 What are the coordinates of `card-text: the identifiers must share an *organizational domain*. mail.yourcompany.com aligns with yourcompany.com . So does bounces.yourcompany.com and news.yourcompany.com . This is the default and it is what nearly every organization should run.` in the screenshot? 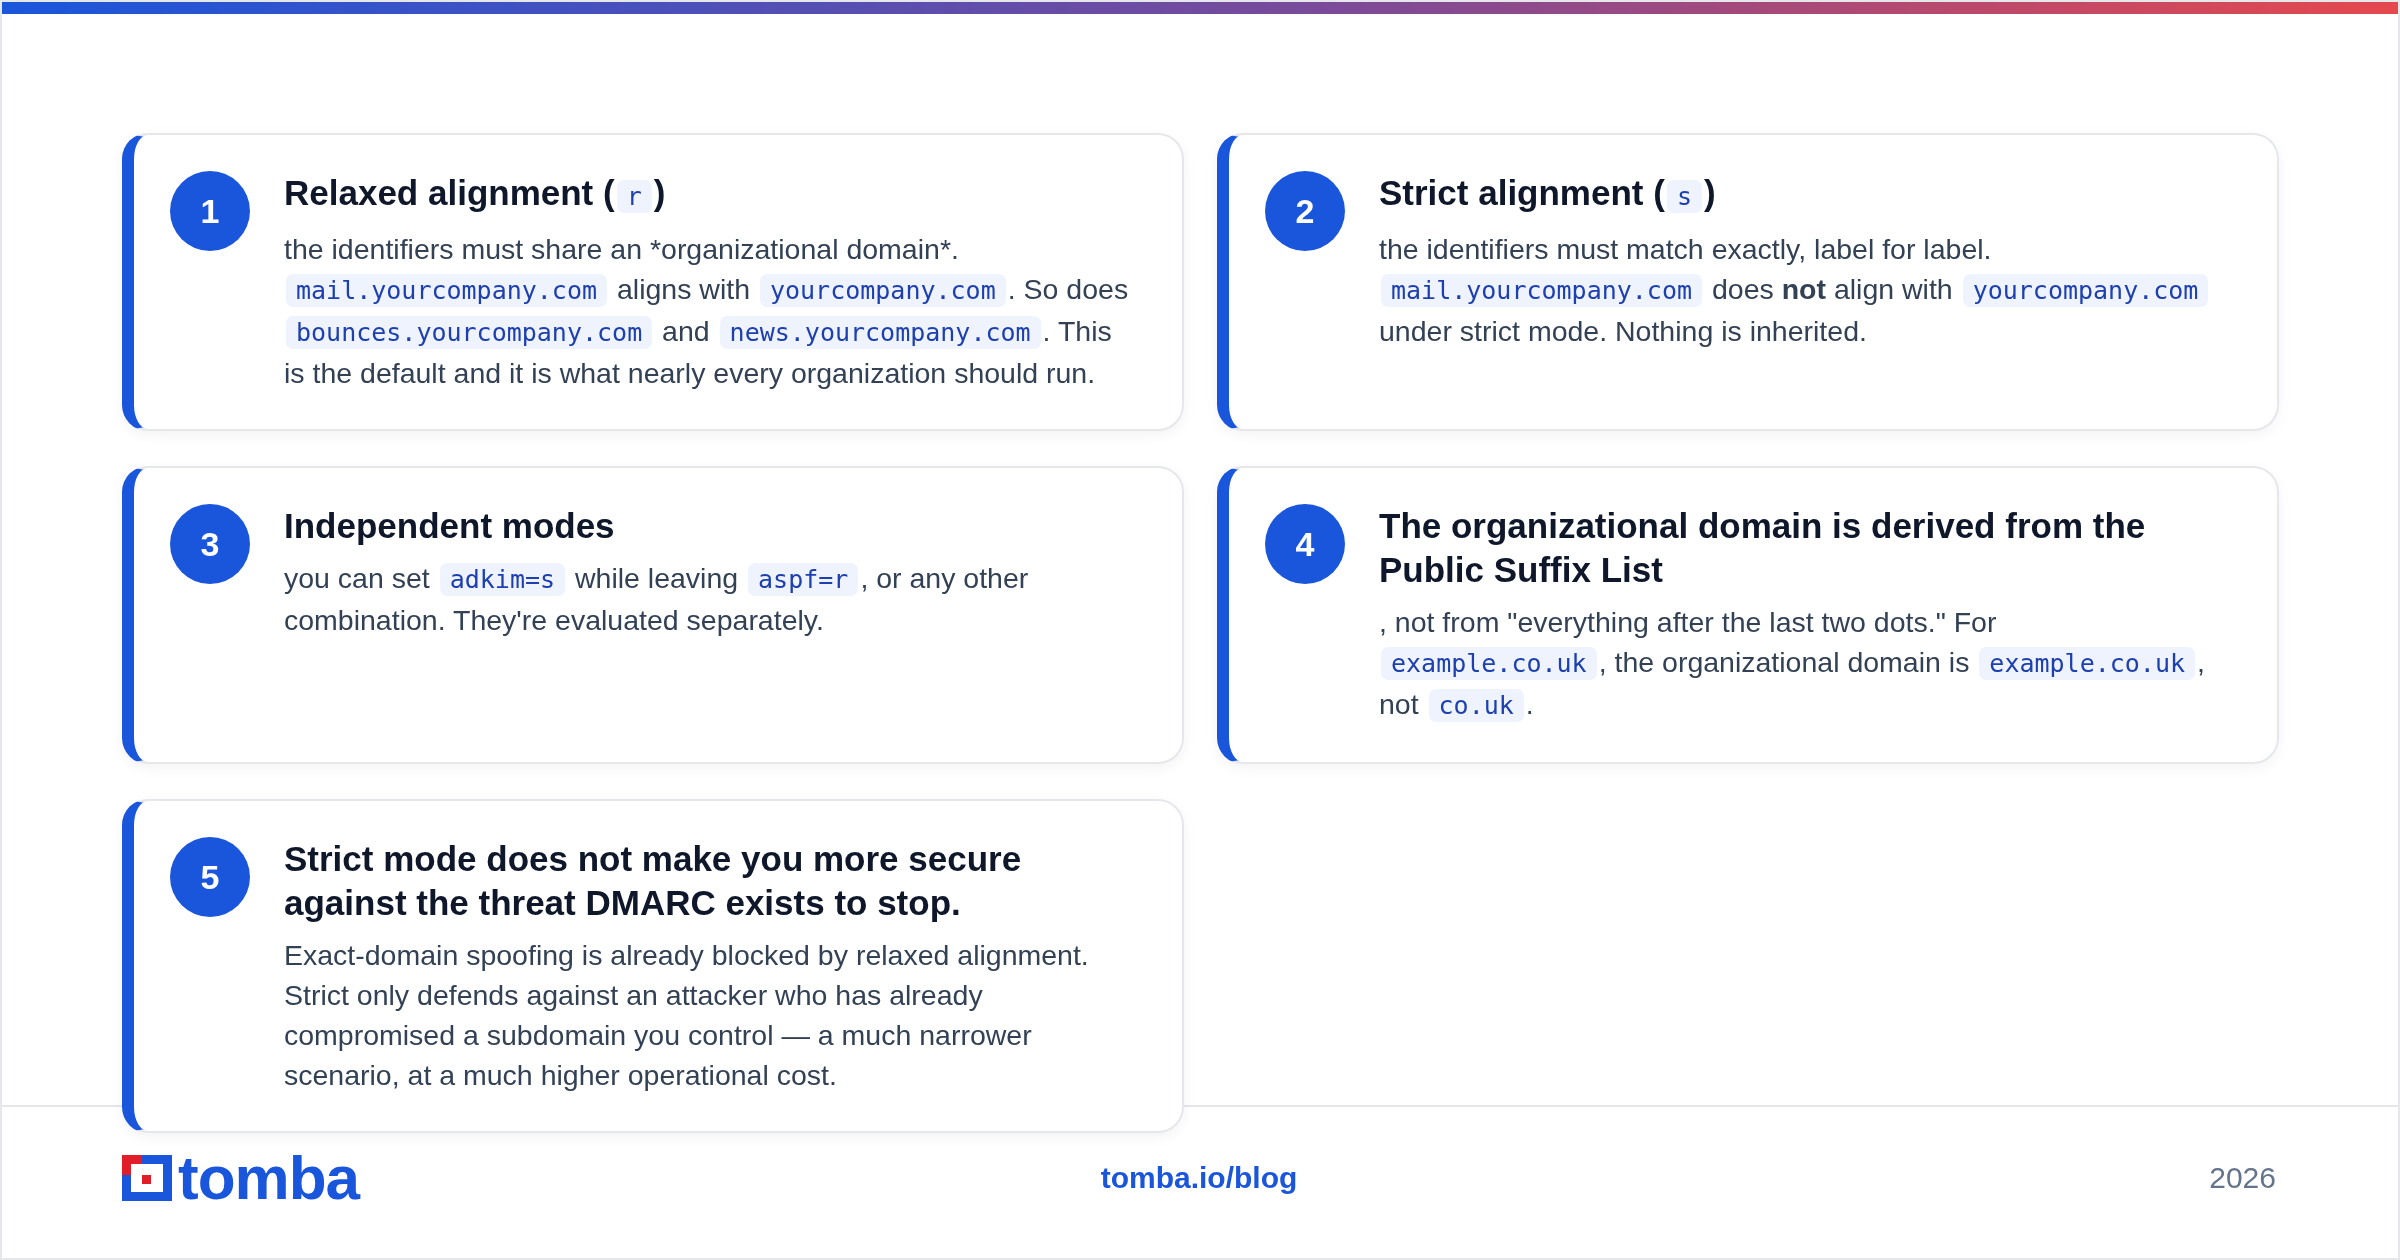 It's located at (707, 311).